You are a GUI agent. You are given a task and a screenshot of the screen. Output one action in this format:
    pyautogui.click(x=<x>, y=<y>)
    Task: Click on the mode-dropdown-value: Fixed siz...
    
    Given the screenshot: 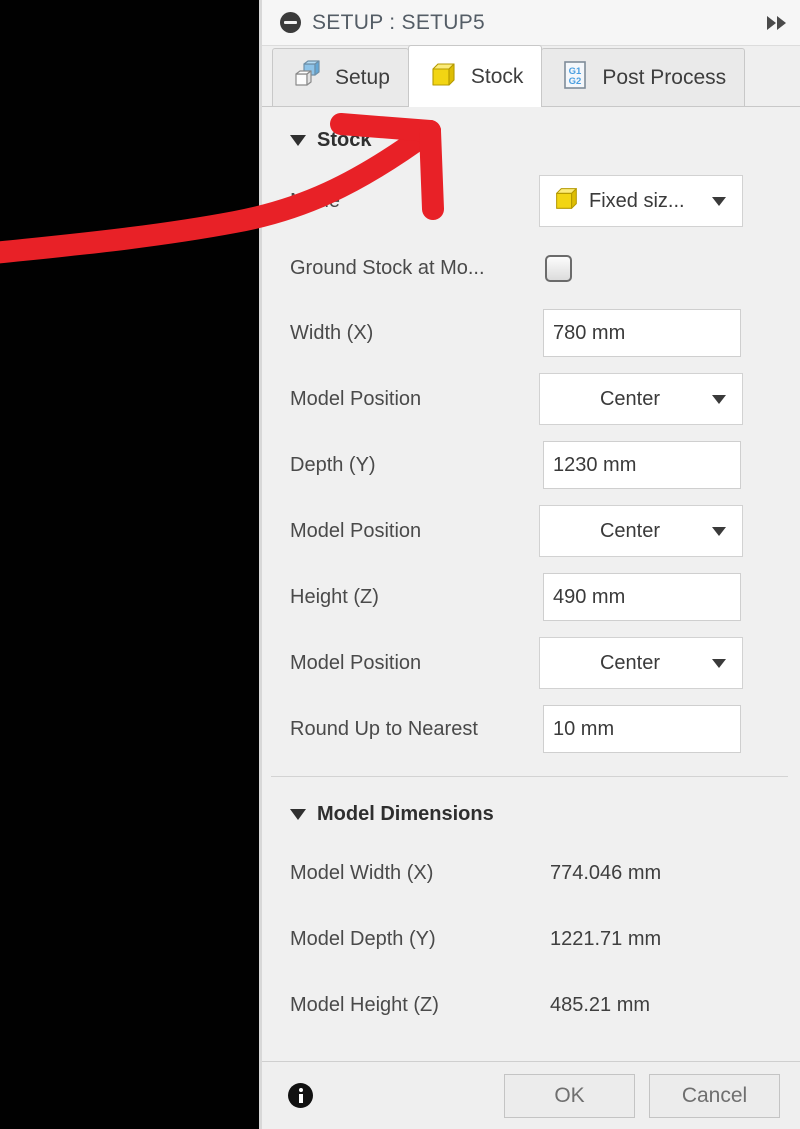 What is the action you would take?
    pyautogui.click(x=637, y=200)
    